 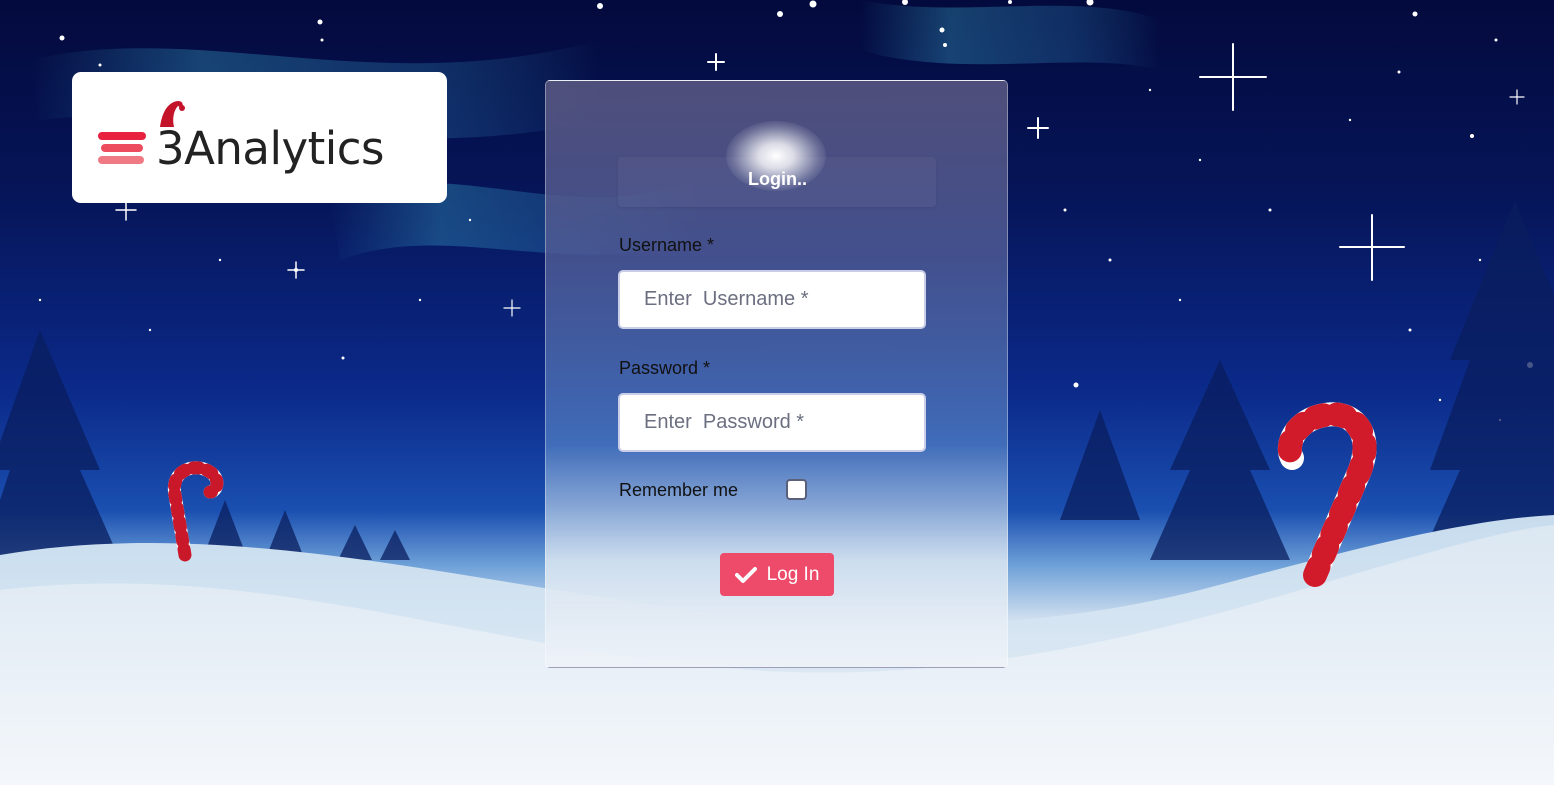 What do you see at coordinates (1010, 35) in the screenshot?
I see `aurora-ribbon` at bounding box center [1010, 35].